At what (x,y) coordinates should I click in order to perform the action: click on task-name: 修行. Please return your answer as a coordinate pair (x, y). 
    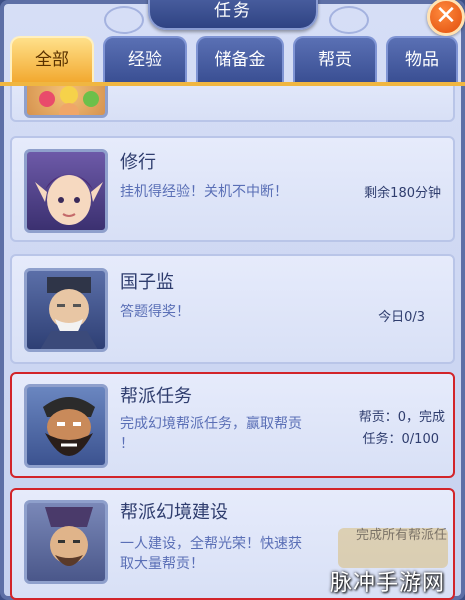
    Looking at the image, I should click on (138, 162).